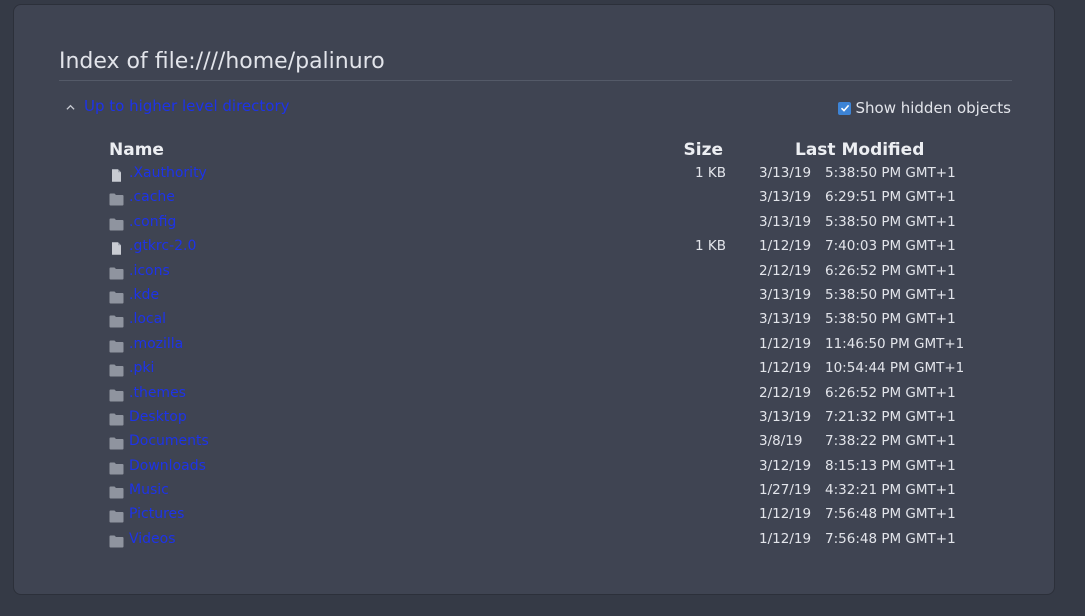 This screenshot has height=616, width=1085. What do you see at coordinates (534, 296) in the screenshot?
I see `table-row: .kde 3/13/19 5:38:50 PM GMT+1` at bounding box center [534, 296].